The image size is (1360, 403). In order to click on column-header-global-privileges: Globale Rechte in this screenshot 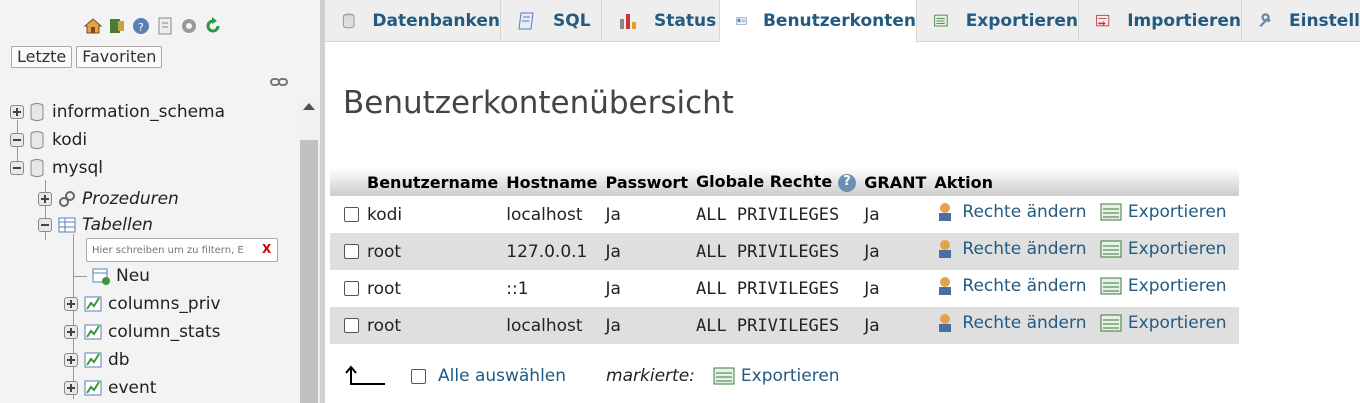, I will do `click(776, 182)`.